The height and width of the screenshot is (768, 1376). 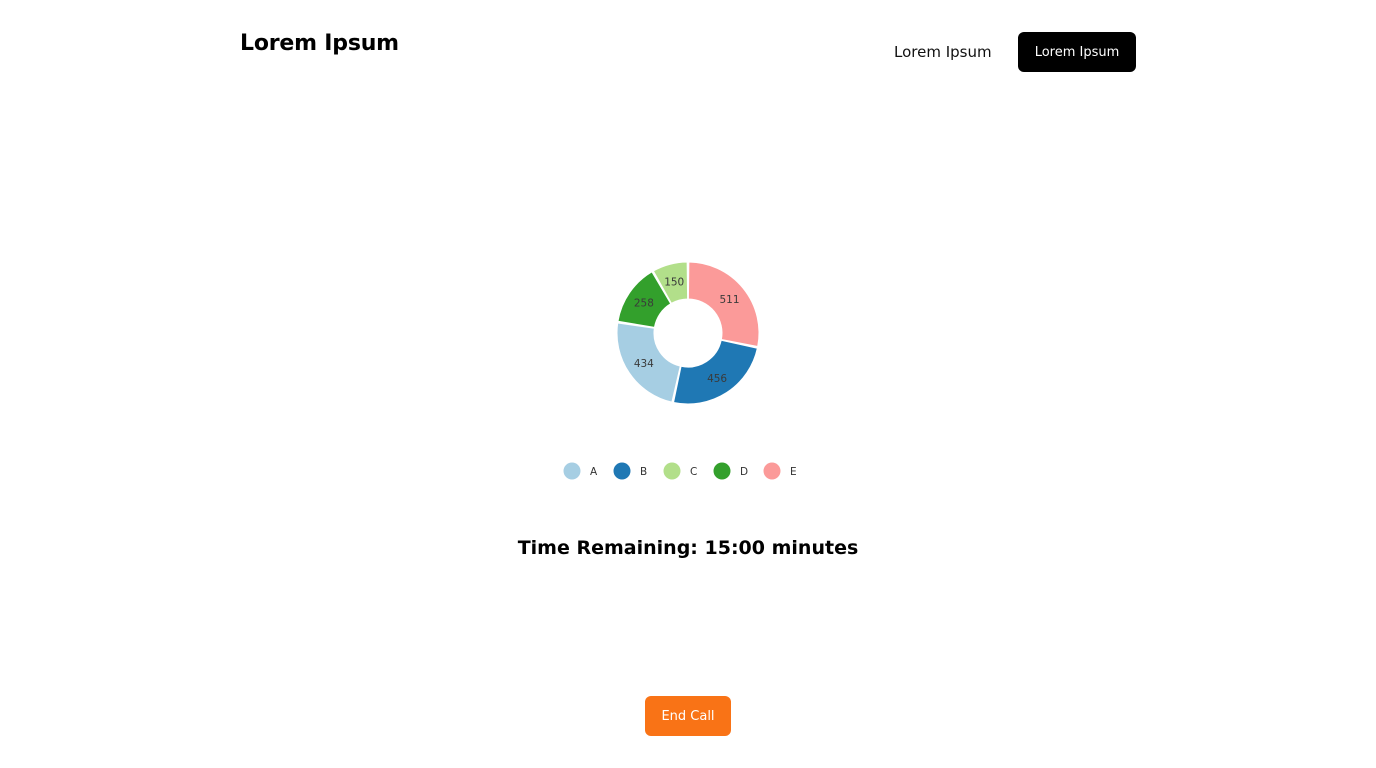 What do you see at coordinates (594, 472) in the screenshot?
I see `legend-label-a: A` at bounding box center [594, 472].